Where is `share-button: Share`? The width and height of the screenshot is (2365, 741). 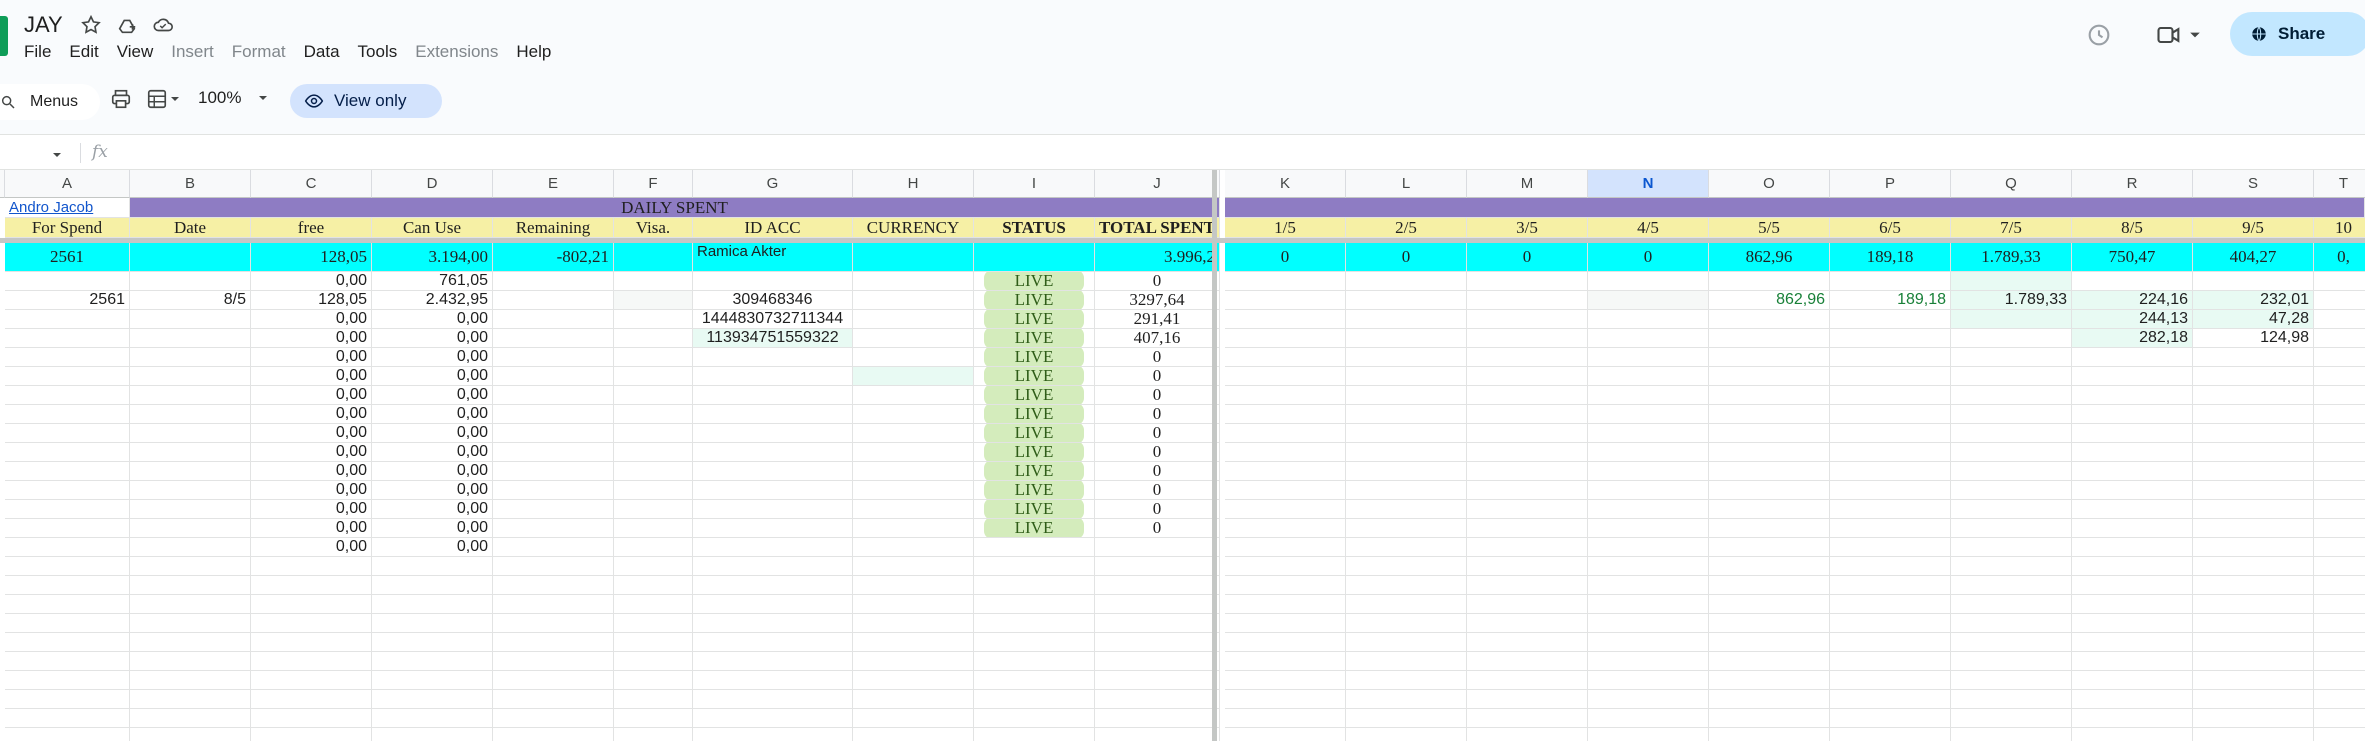 share-button: Share is located at coordinates (2297, 34).